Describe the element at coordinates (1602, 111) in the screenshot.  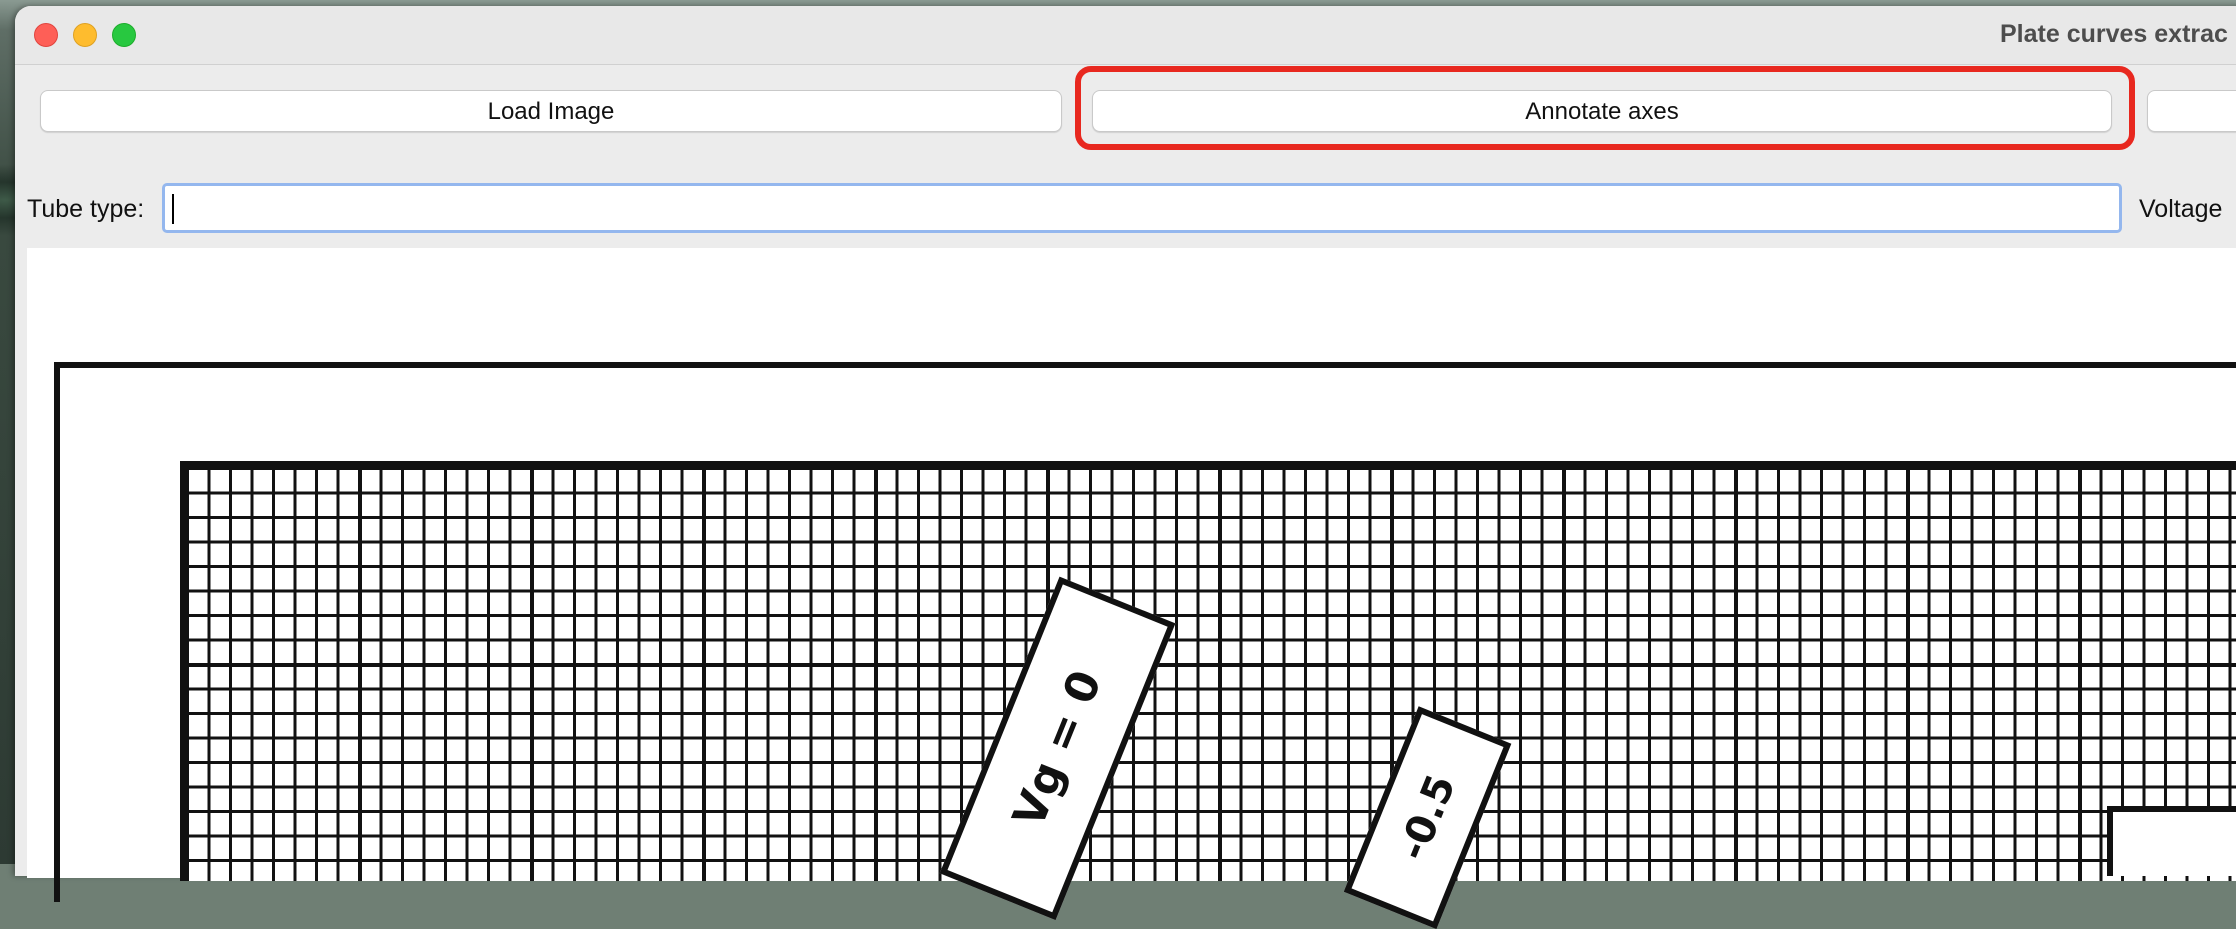
I see `annotate-axes-button: Annotate axes` at that location.